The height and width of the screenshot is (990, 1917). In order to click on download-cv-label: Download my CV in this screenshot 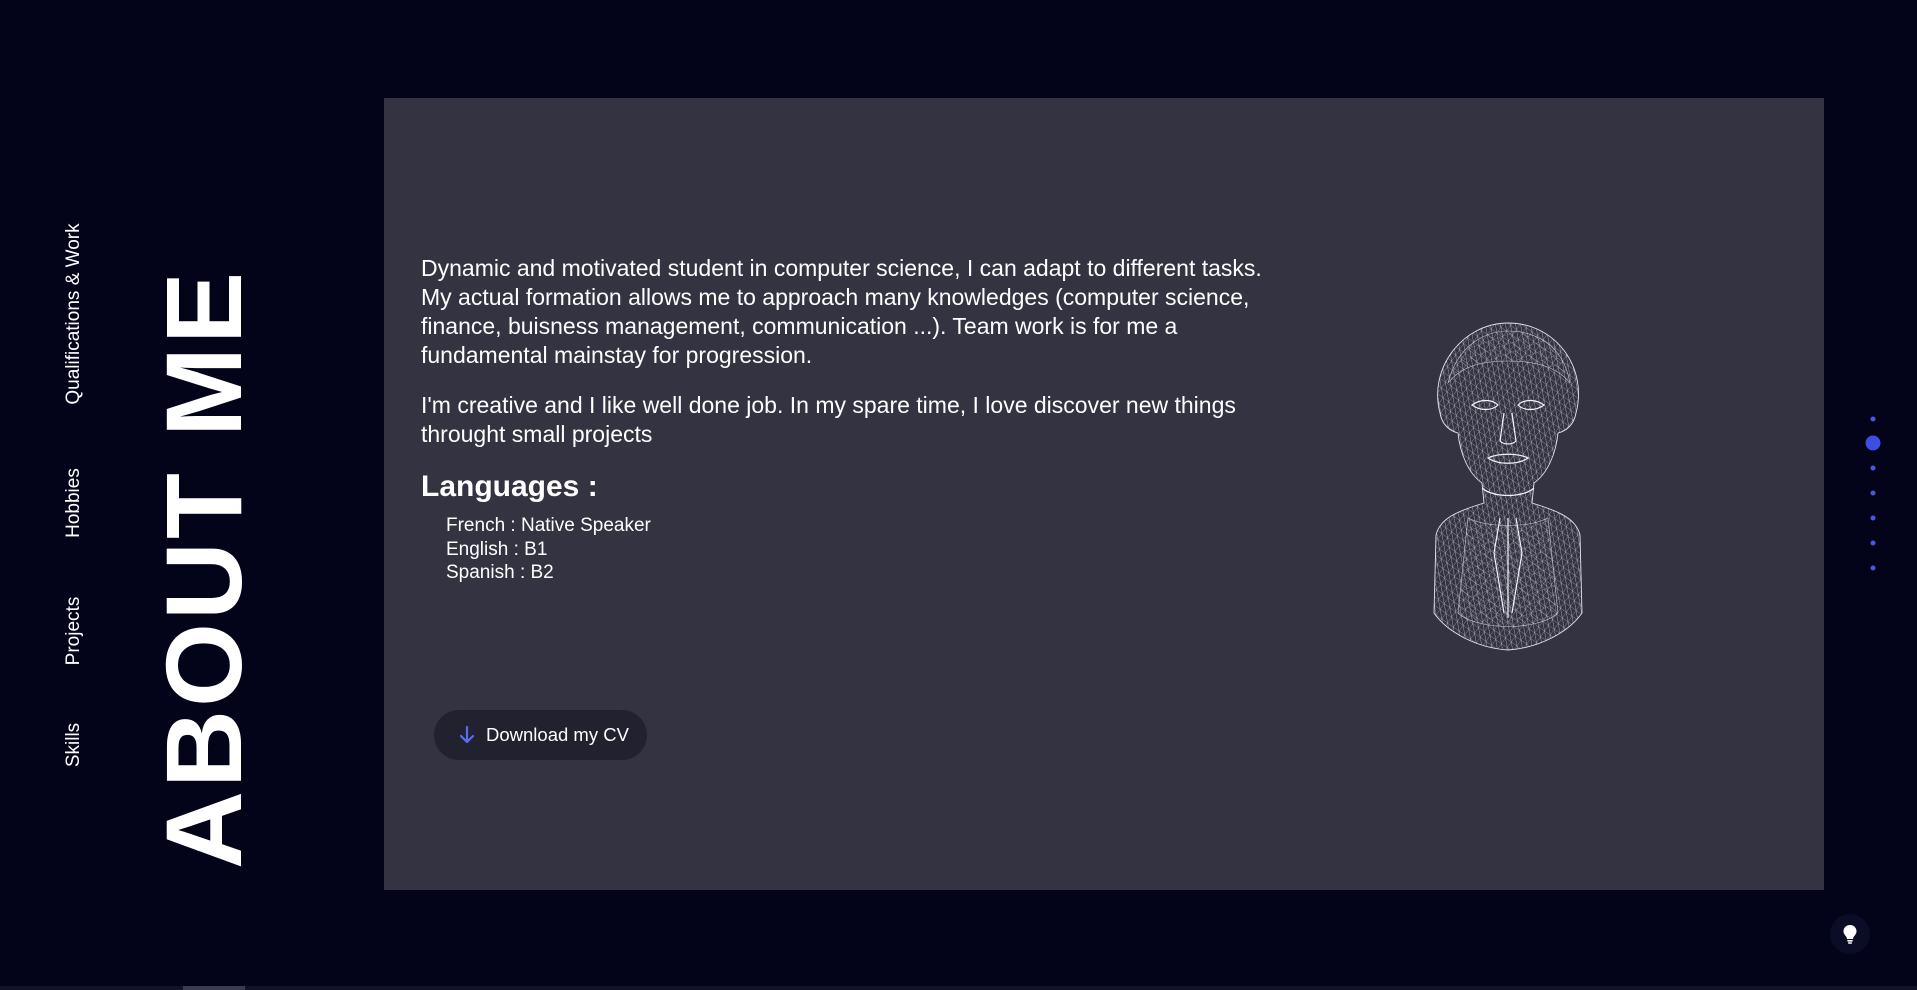, I will do `click(557, 734)`.